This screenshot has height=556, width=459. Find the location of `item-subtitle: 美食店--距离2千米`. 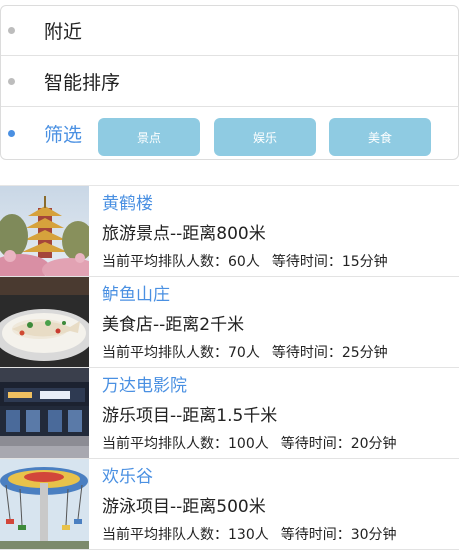

item-subtitle: 美食店--距离2千米 is located at coordinates (173, 325).